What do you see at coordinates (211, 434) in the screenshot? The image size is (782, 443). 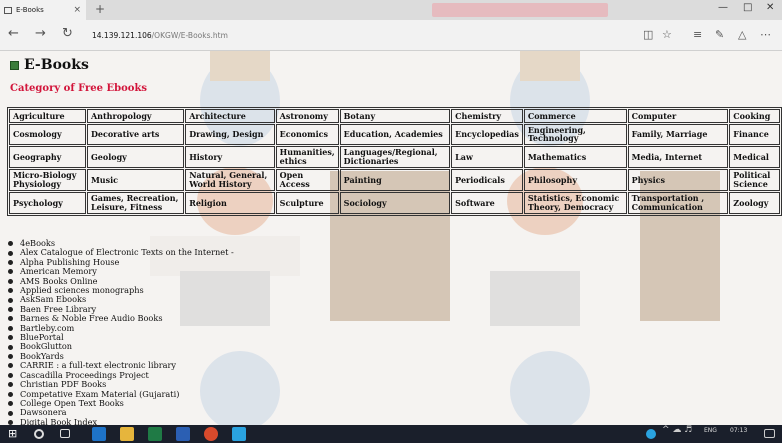 I see `chrome-app-icon` at bounding box center [211, 434].